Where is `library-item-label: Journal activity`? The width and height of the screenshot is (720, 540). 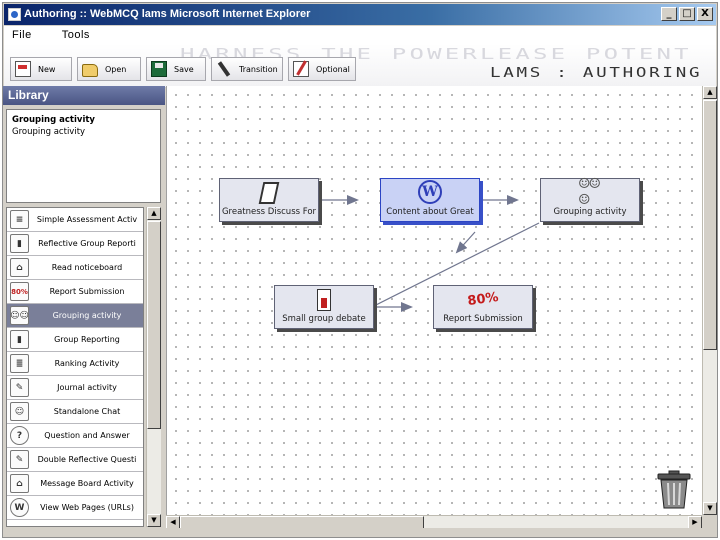 library-item-label: Journal activity is located at coordinates (87, 387).